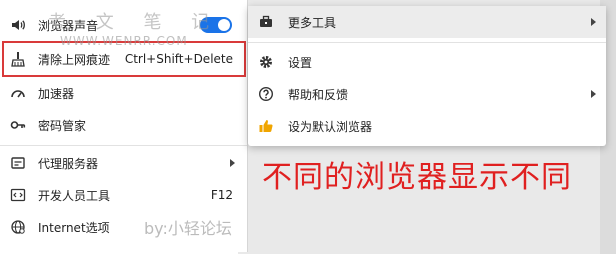  What do you see at coordinates (135, 22) in the screenshot?
I see `watermark-title: 考 文 笔 记` at bounding box center [135, 22].